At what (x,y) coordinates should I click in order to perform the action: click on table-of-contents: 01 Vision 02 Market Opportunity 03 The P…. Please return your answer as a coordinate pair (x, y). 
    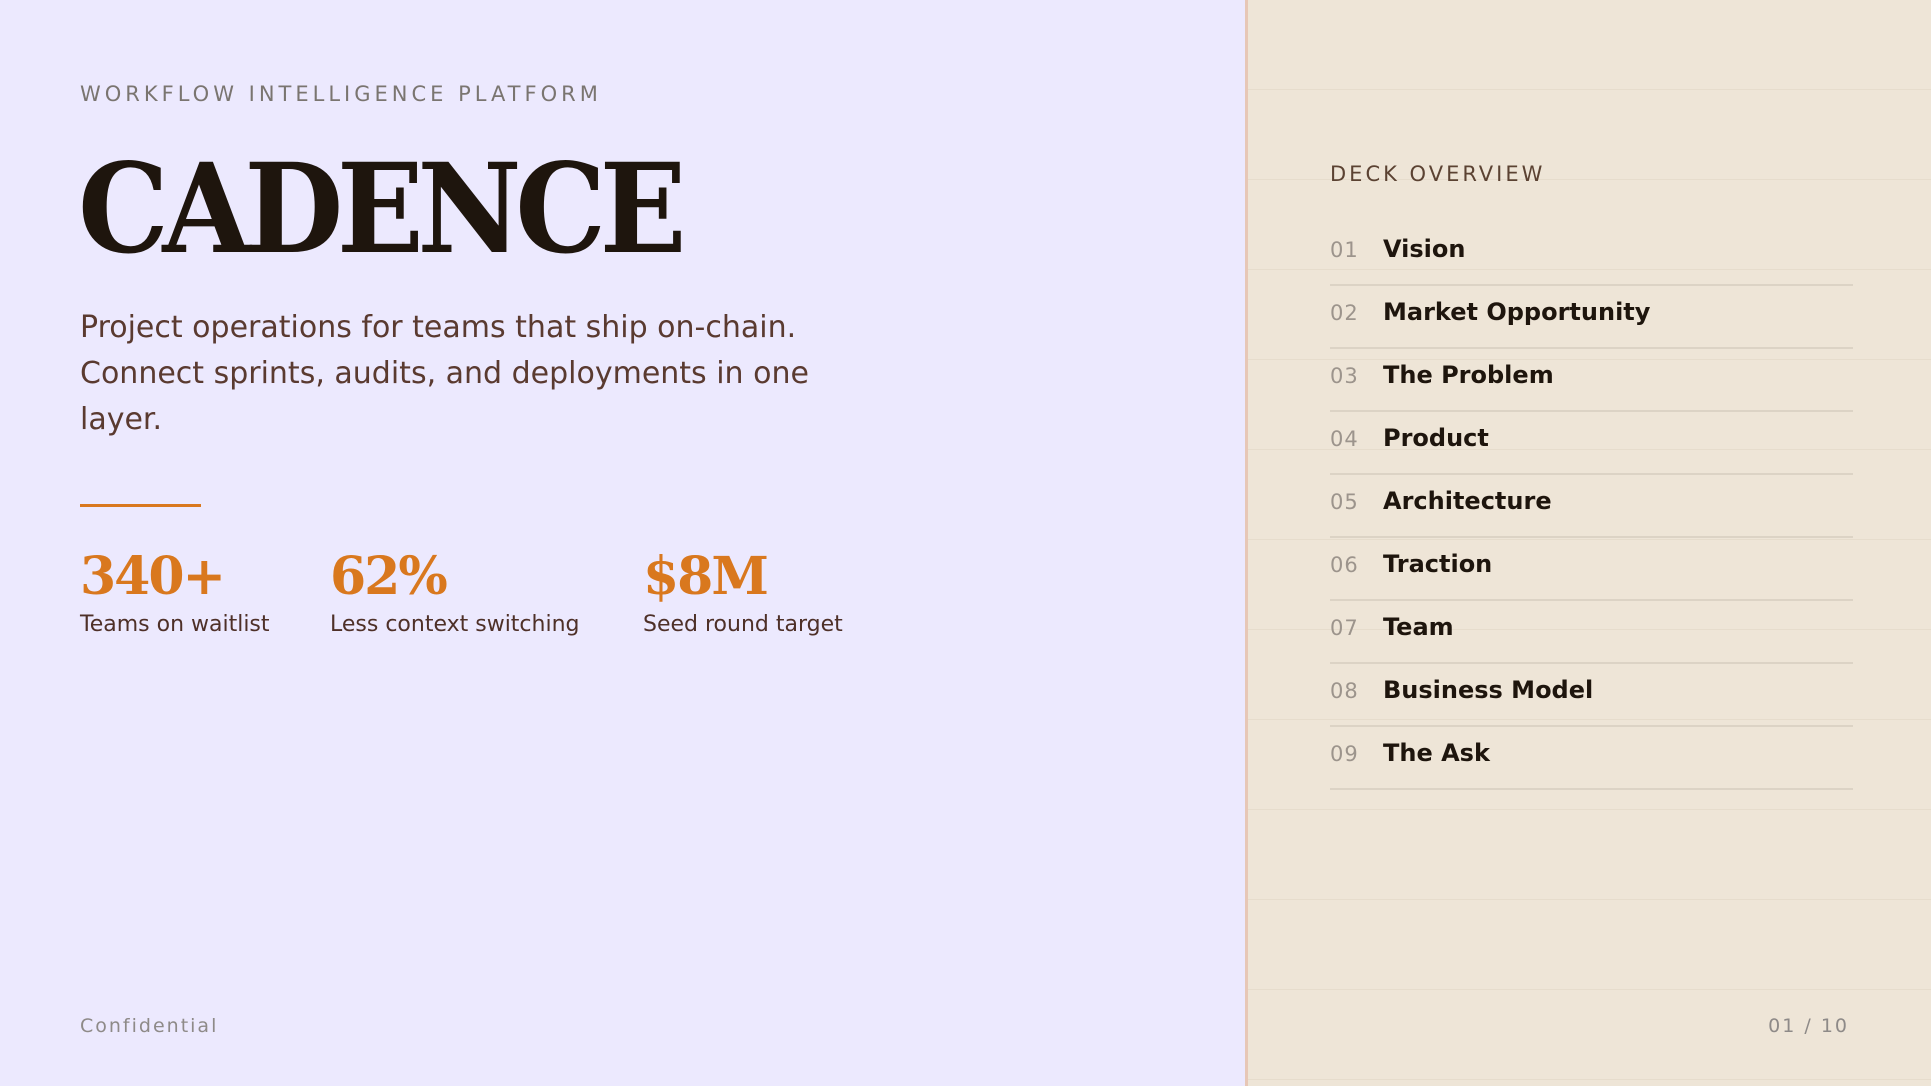
    Looking at the image, I should click on (1591, 506).